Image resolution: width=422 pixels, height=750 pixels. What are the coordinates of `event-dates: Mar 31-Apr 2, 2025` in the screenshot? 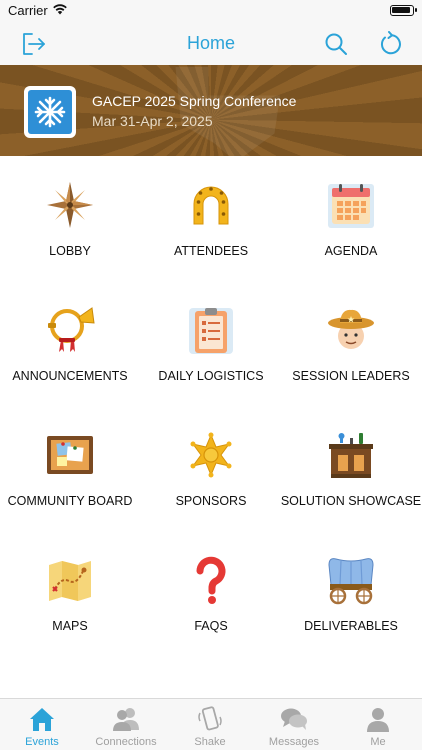 It's located at (152, 121).